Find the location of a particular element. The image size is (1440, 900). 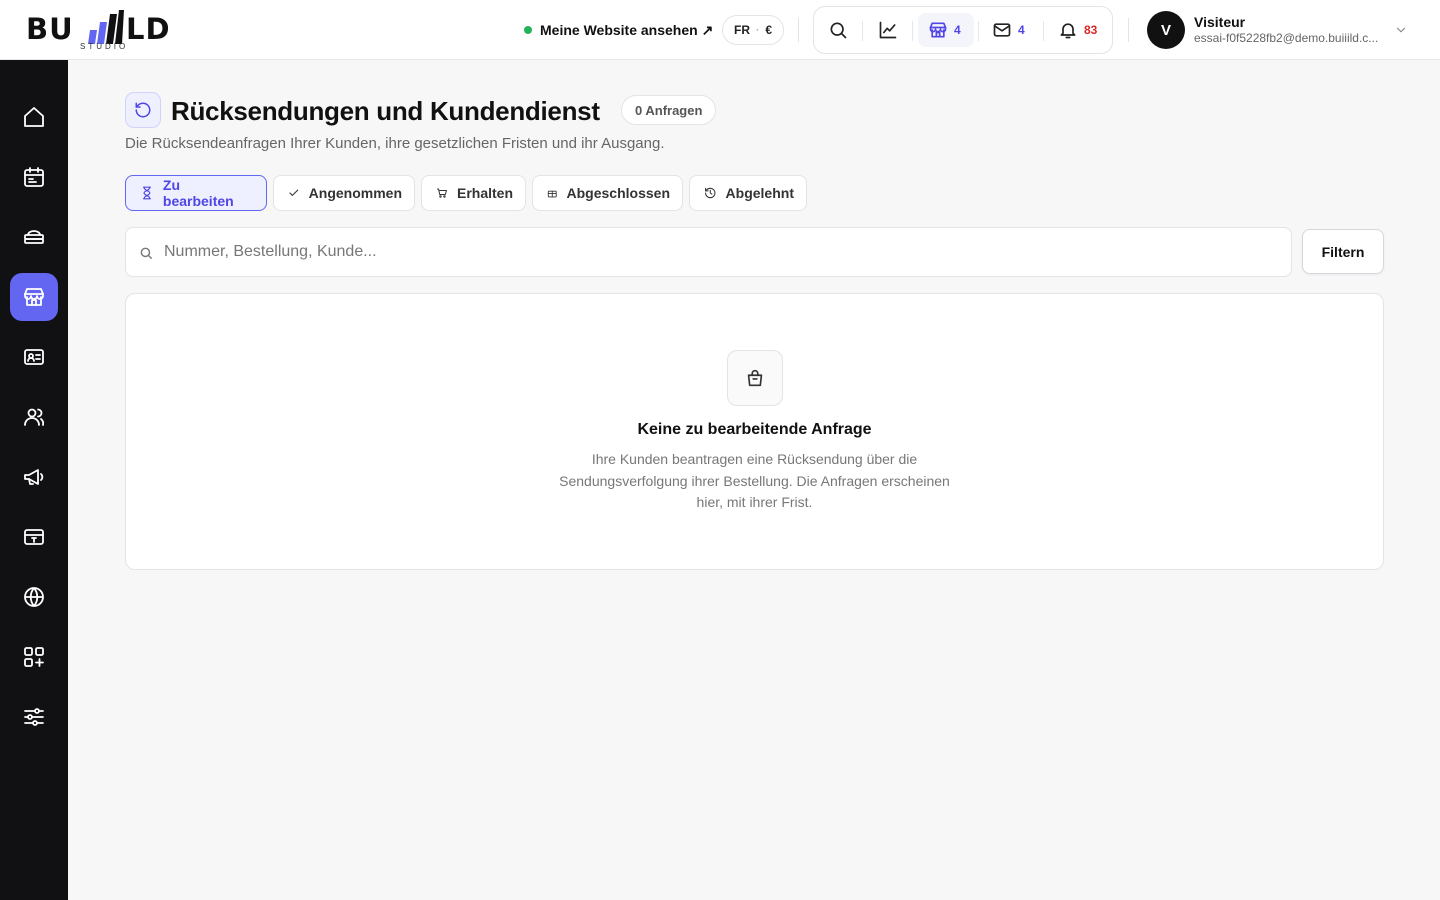

sidebar-item-stack is located at coordinates (34, 237).